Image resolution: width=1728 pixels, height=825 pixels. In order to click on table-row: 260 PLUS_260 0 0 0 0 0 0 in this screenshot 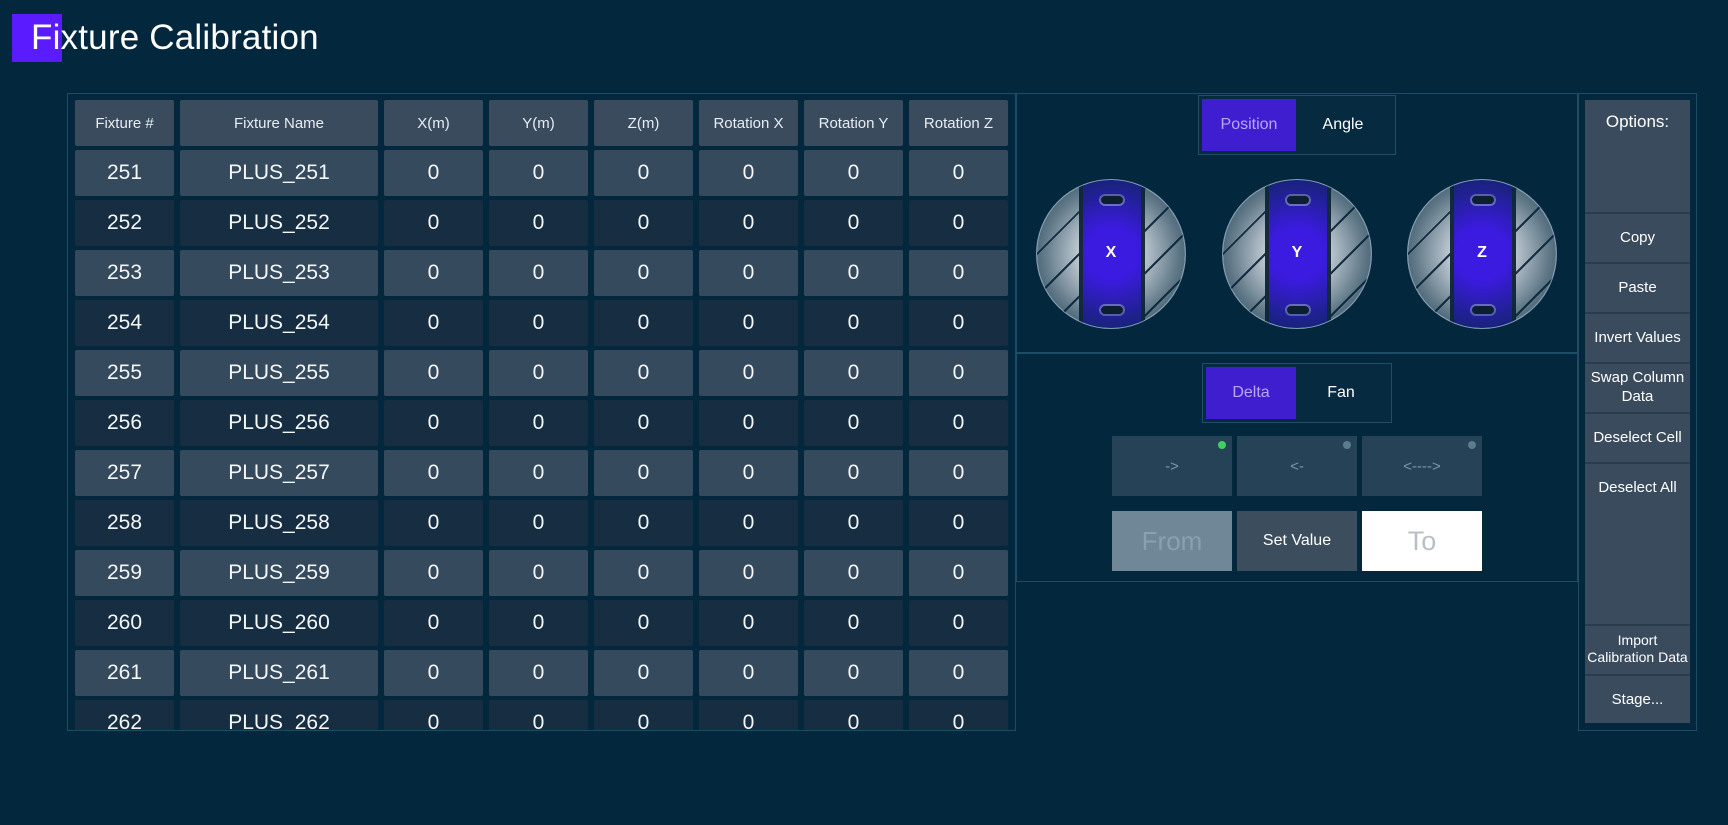, I will do `click(541, 623)`.